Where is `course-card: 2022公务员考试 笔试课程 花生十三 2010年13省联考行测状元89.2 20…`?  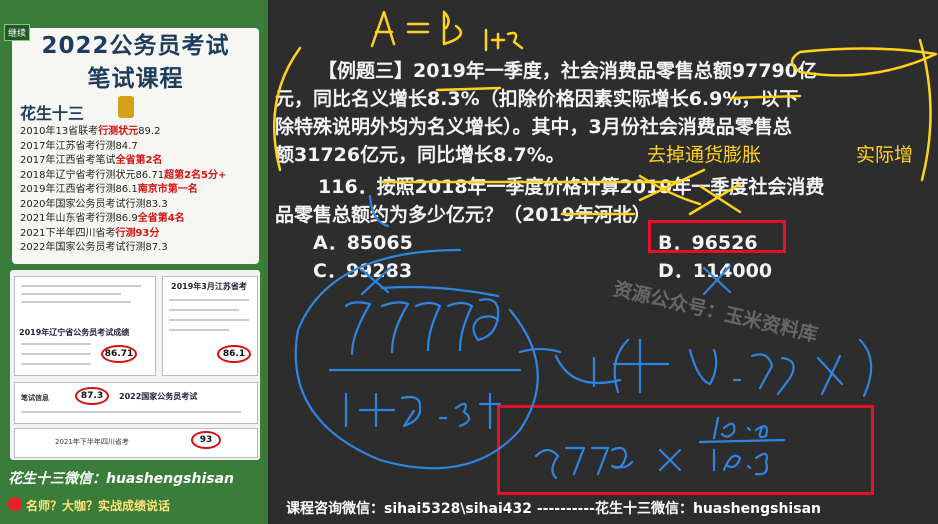
course-card: 2022公务员考试 笔试课程 花生十三 2010年13省联考行测状元89.2 20… is located at coordinates (135, 146).